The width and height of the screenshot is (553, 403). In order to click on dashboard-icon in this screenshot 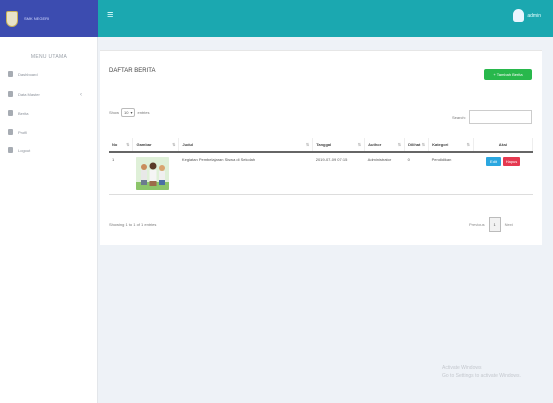, I will do `click(10, 74)`.